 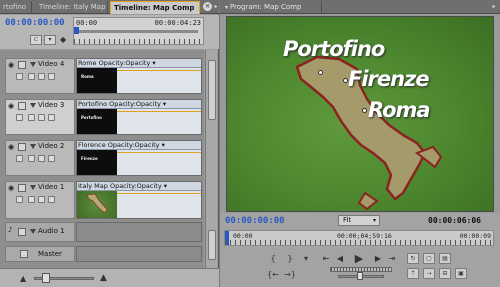 What do you see at coordinates (76, 30) in the screenshot?
I see `playhead-marker` at bounding box center [76, 30].